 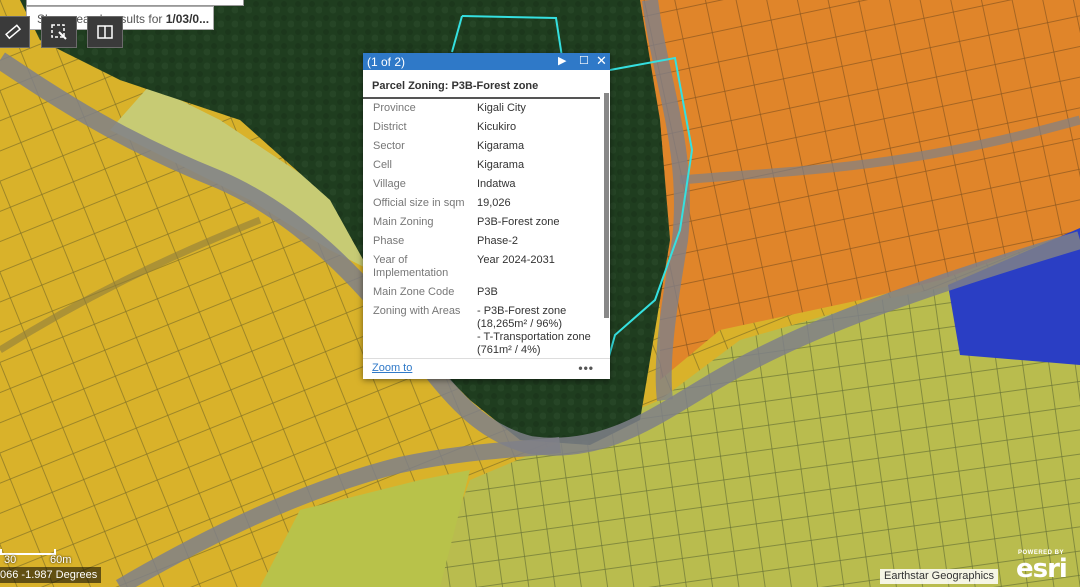 What do you see at coordinates (586, 368) in the screenshot?
I see `more-options-icon: •••` at bounding box center [586, 368].